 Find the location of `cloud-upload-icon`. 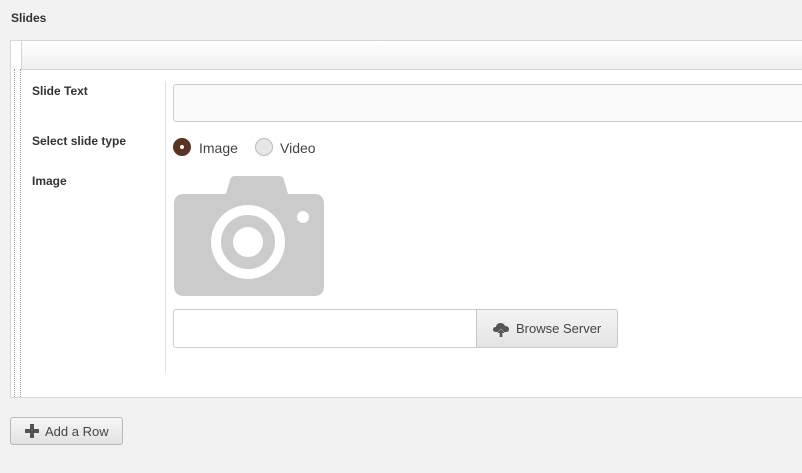

cloud-upload-icon is located at coordinates (501, 330).